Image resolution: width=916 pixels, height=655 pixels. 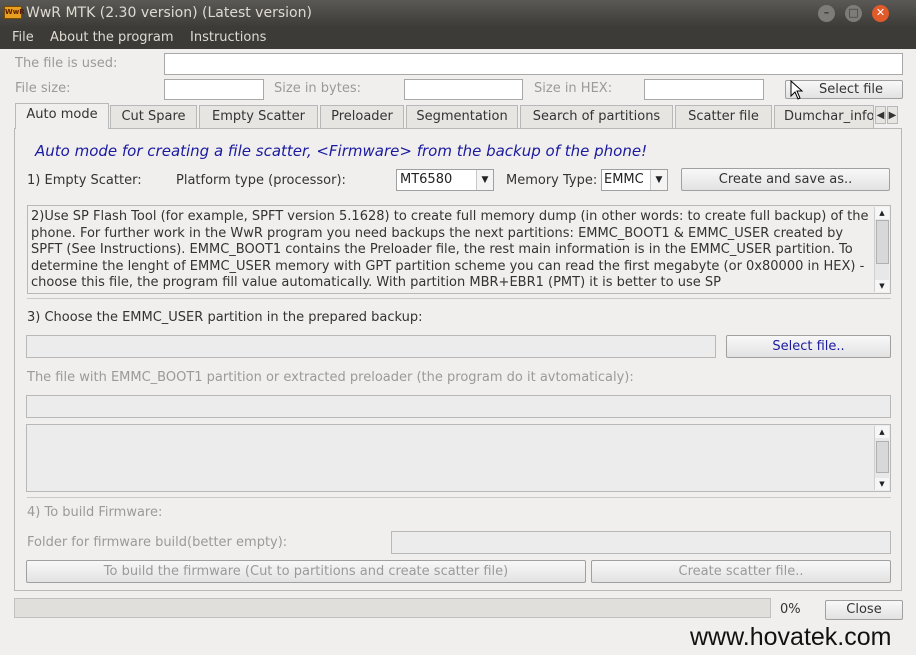 I want to click on platform-type-select: MT6580 ▼, so click(x=445, y=180).